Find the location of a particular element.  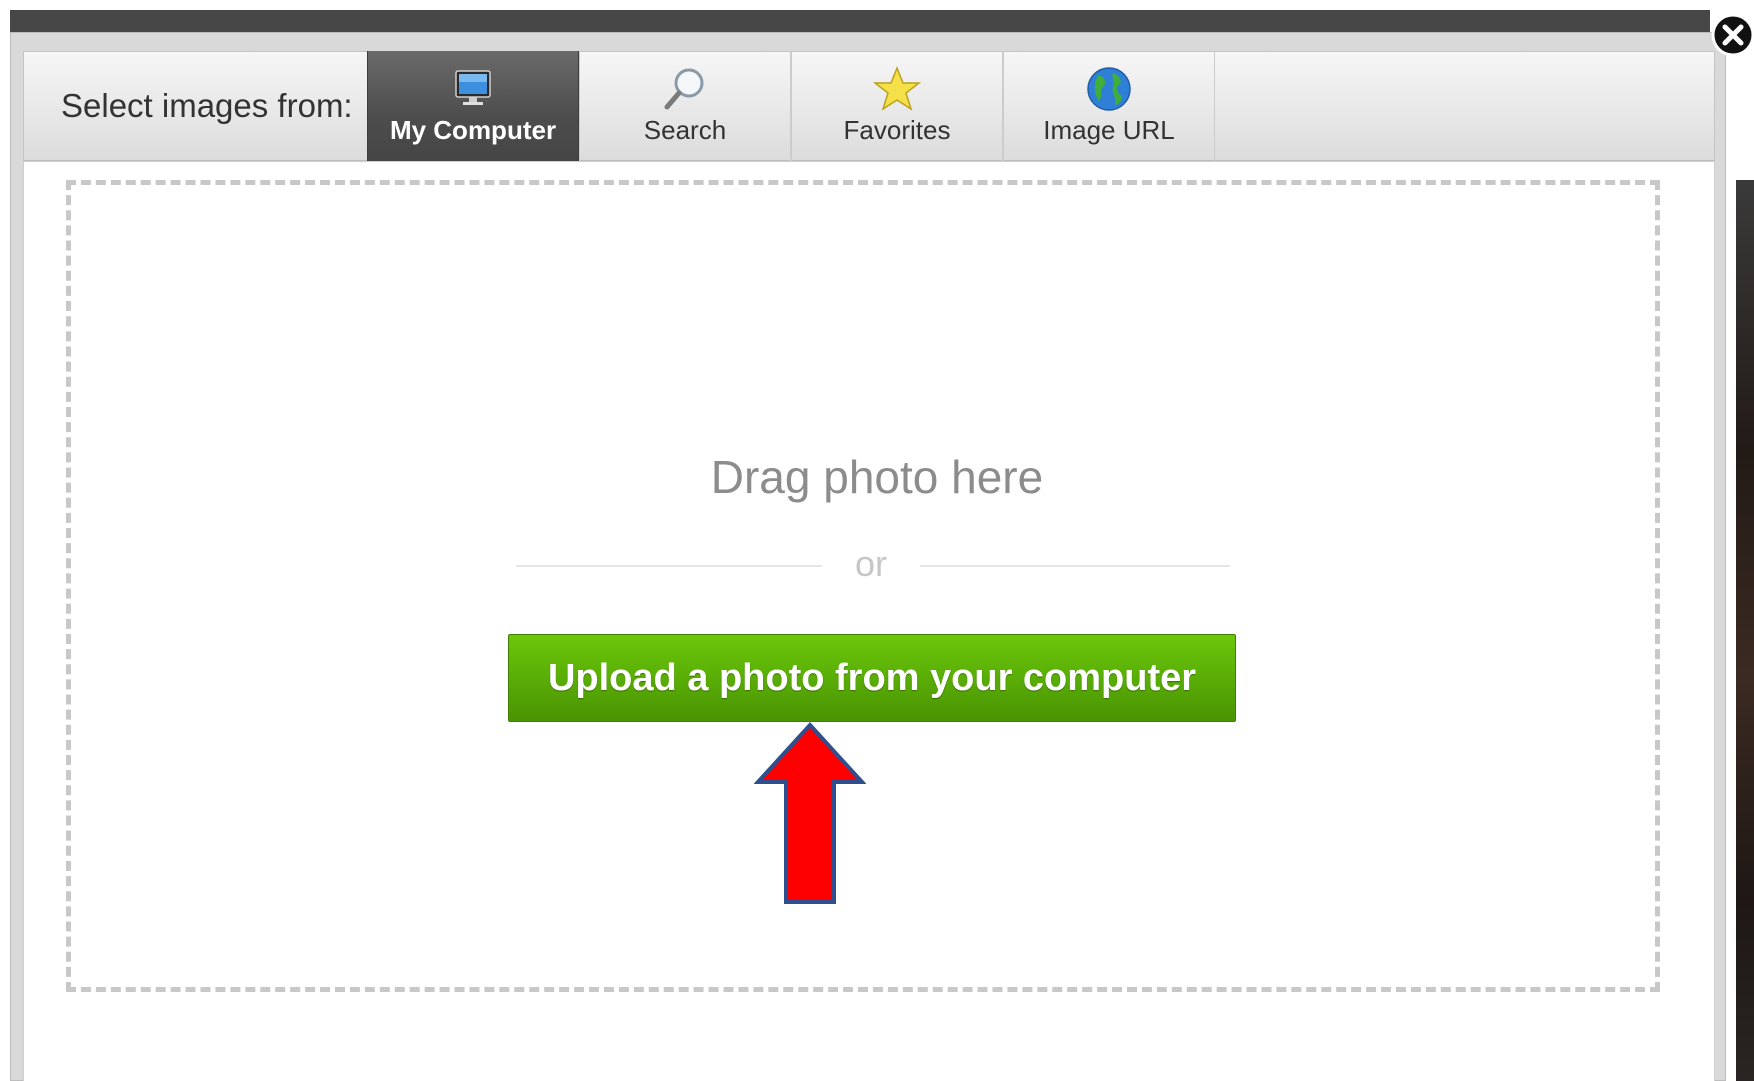

tab-image-url: Image URL is located at coordinates (1109, 106).